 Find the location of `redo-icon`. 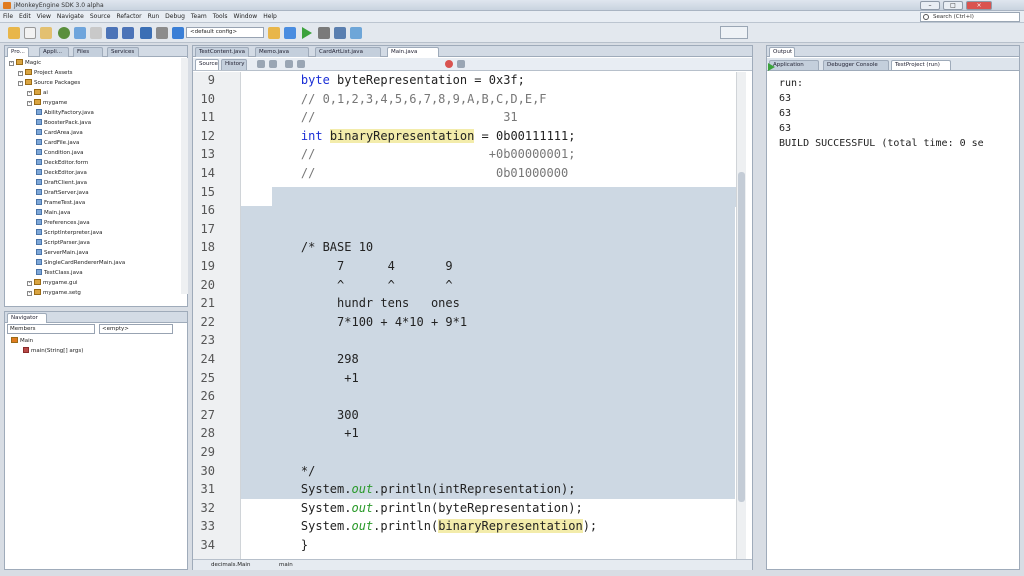

redo-icon is located at coordinates (128, 33).